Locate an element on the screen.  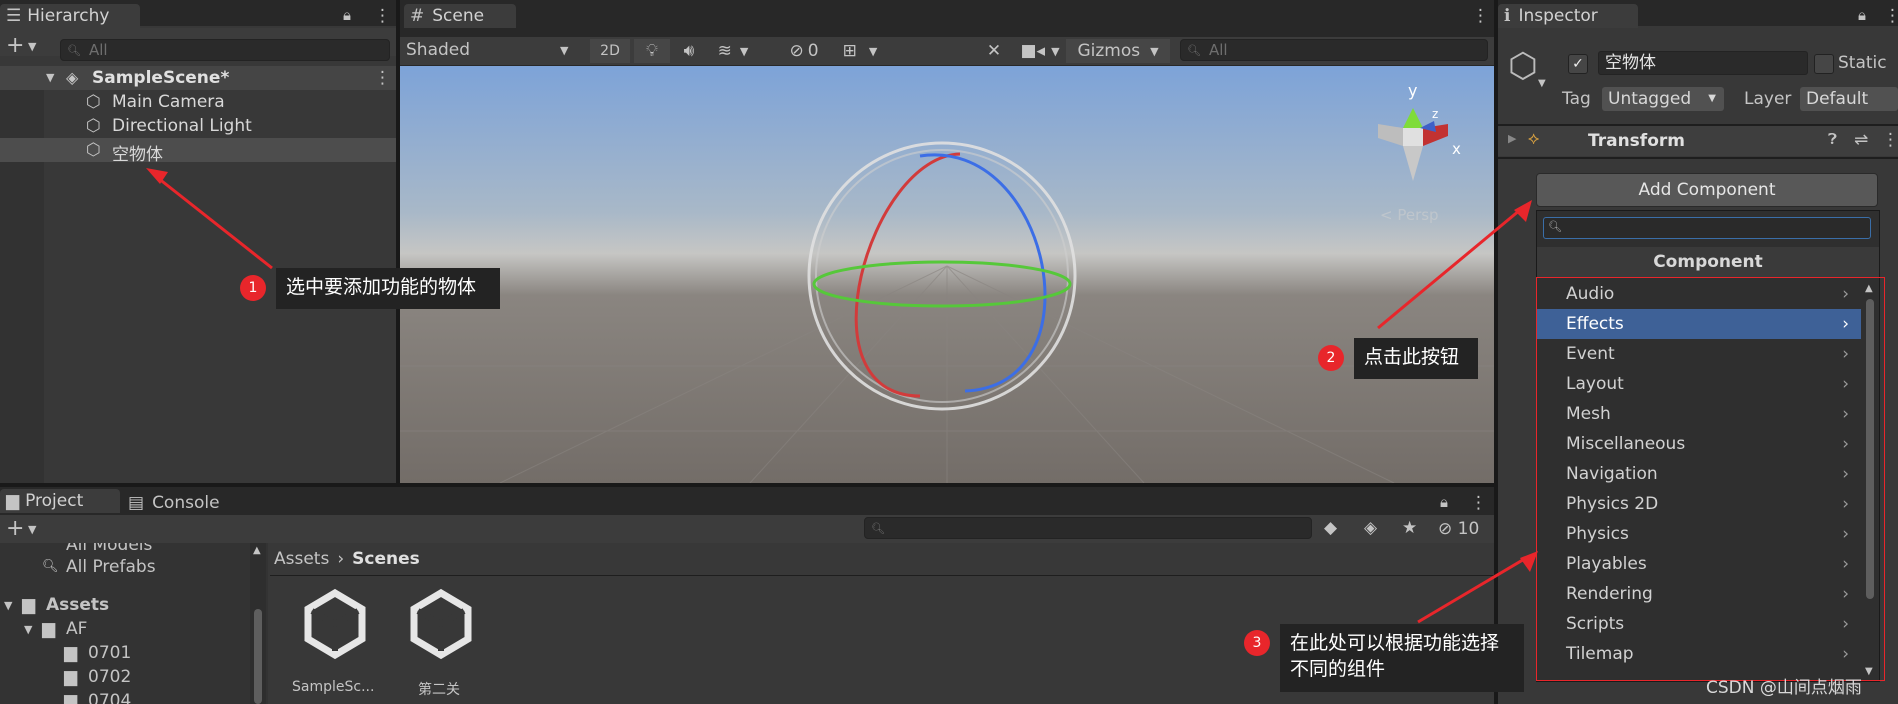
annotation-badge-3: 3 is located at coordinates (1257, 643).